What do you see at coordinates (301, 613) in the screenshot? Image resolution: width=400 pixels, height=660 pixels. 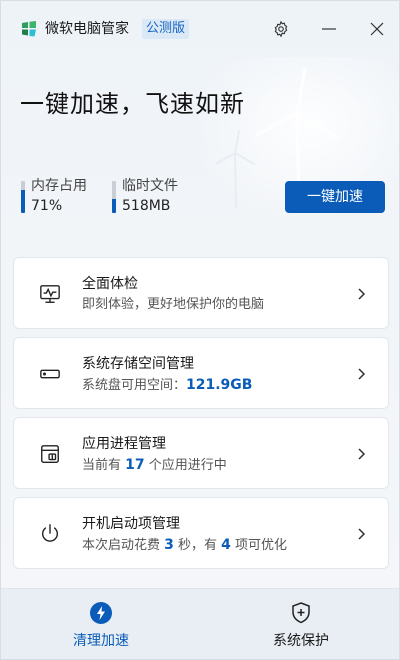 I see `shield-plus-icon` at bounding box center [301, 613].